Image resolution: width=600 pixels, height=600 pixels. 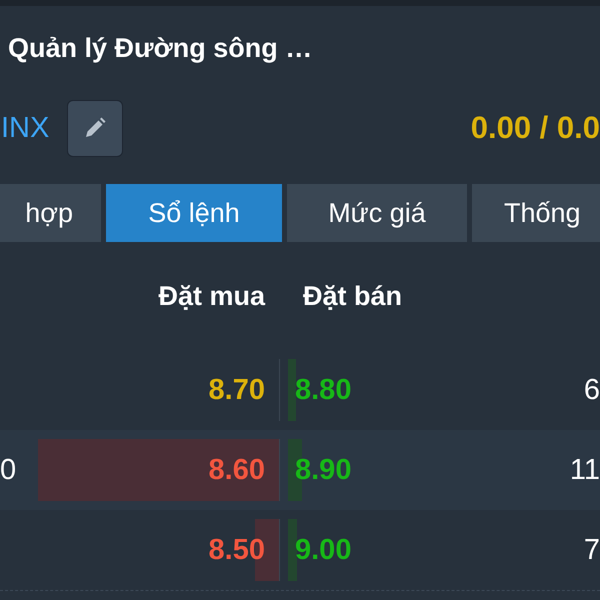 What do you see at coordinates (323, 550) in the screenshot?
I see `ask-price: 9.00` at bounding box center [323, 550].